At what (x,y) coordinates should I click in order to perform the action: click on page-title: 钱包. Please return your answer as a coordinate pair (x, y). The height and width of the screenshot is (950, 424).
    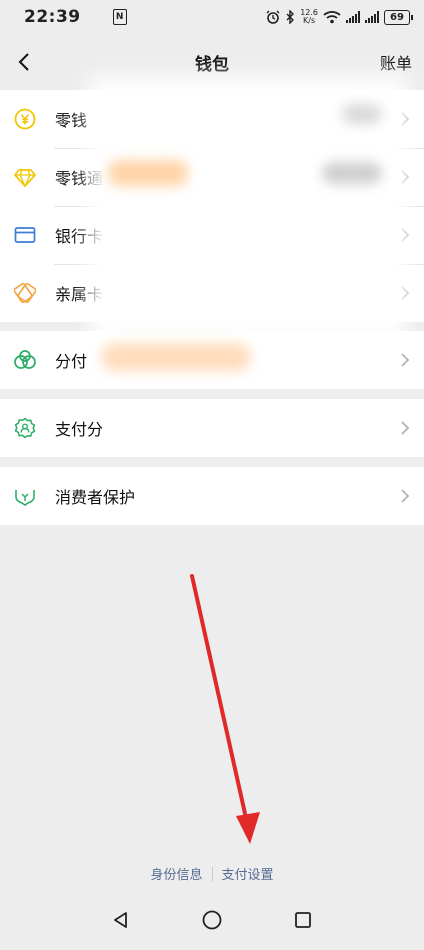
    Looking at the image, I should click on (212, 64).